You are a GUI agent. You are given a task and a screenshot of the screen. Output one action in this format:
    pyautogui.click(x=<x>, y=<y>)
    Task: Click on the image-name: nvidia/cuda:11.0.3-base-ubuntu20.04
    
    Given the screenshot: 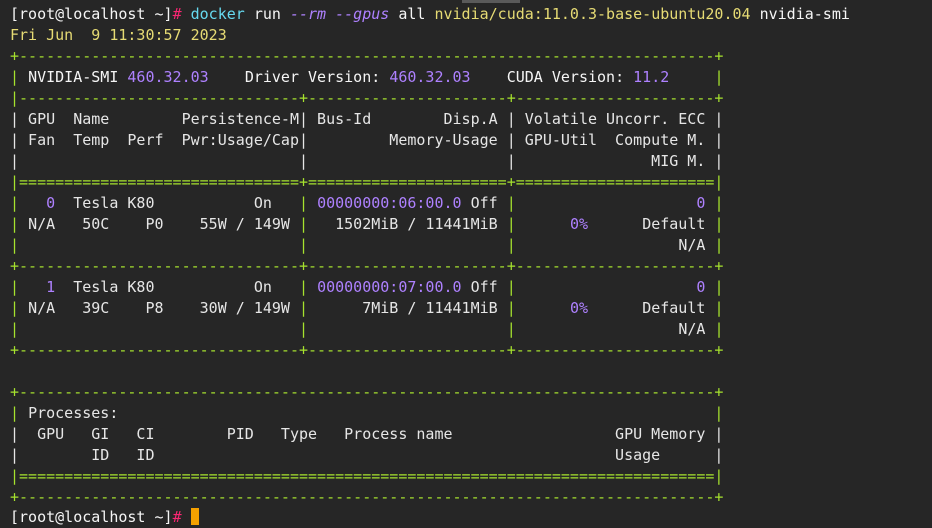 What is the action you would take?
    pyautogui.click(x=592, y=14)
    